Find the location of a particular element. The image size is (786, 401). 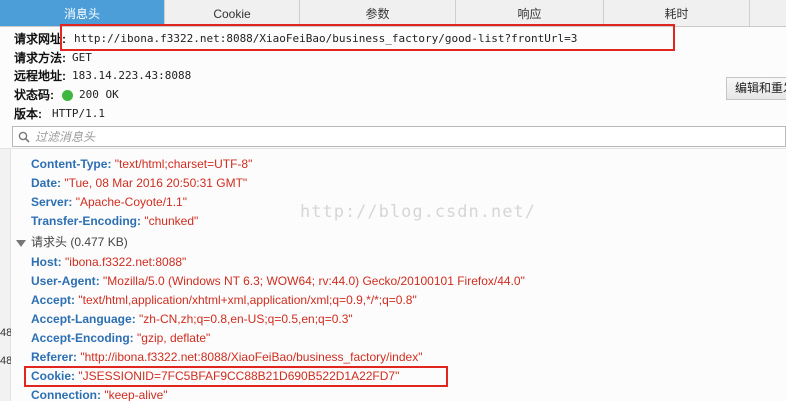

response-header-row: Content-Type: "text/html;charset=UTF-8" is located at coordinates (141, 164).